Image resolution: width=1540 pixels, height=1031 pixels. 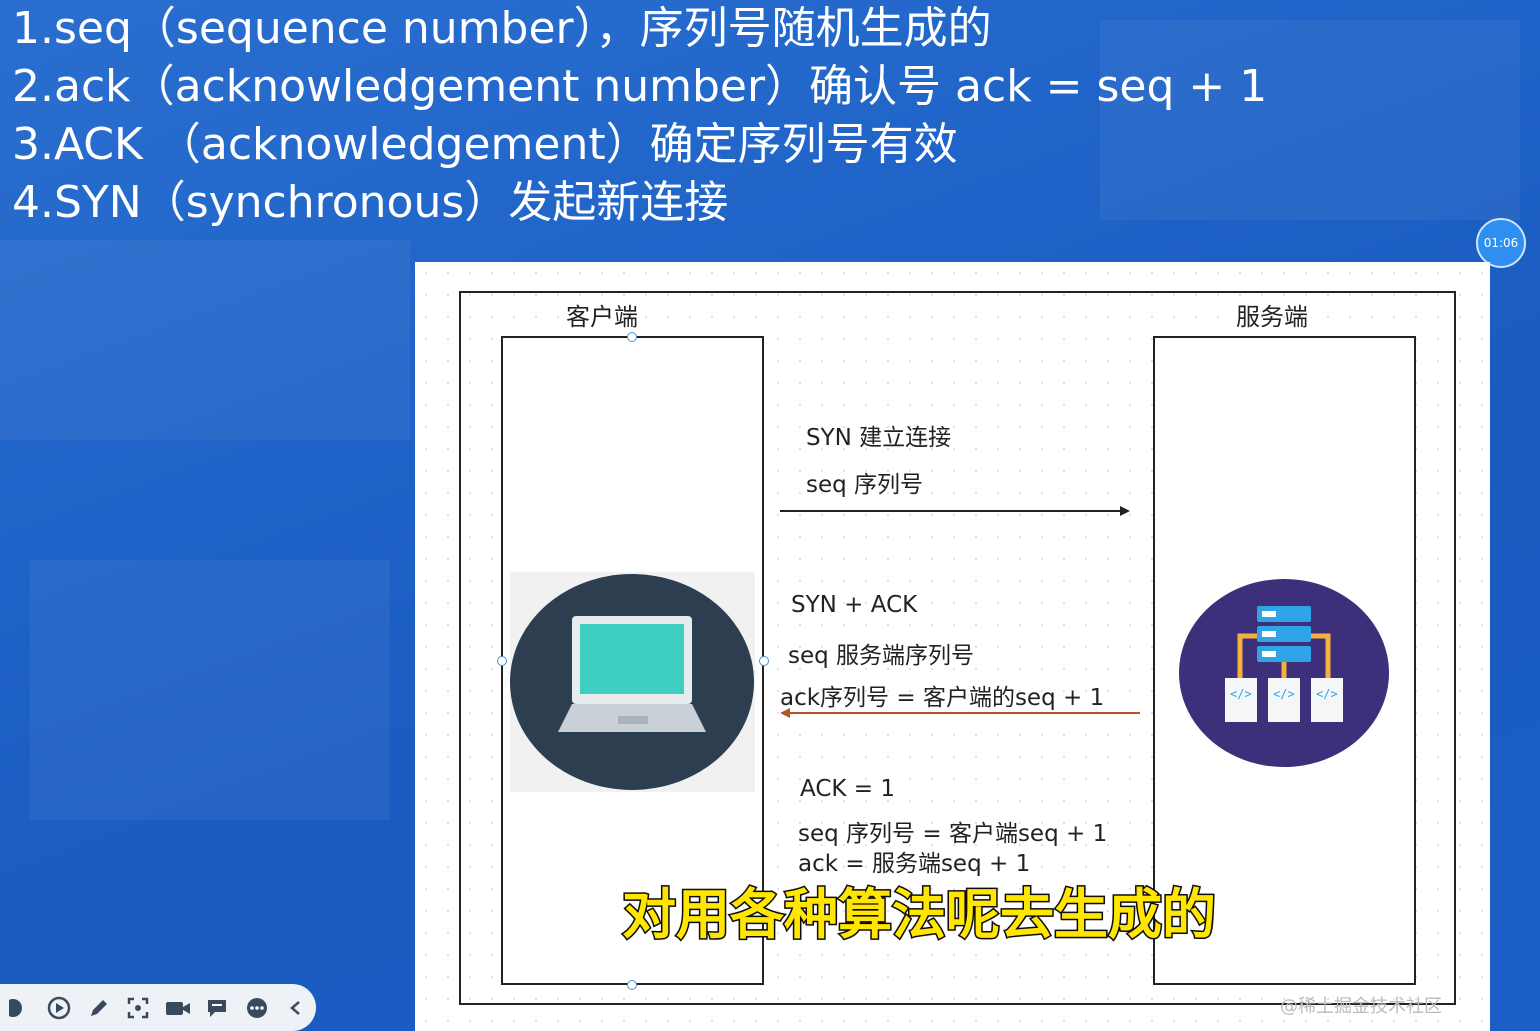 What do you see at coordinates (1361, 1006) in the screenshot?
I see `watermark: @稀土掘金技术社区` at bounding box center [1361, 1006].